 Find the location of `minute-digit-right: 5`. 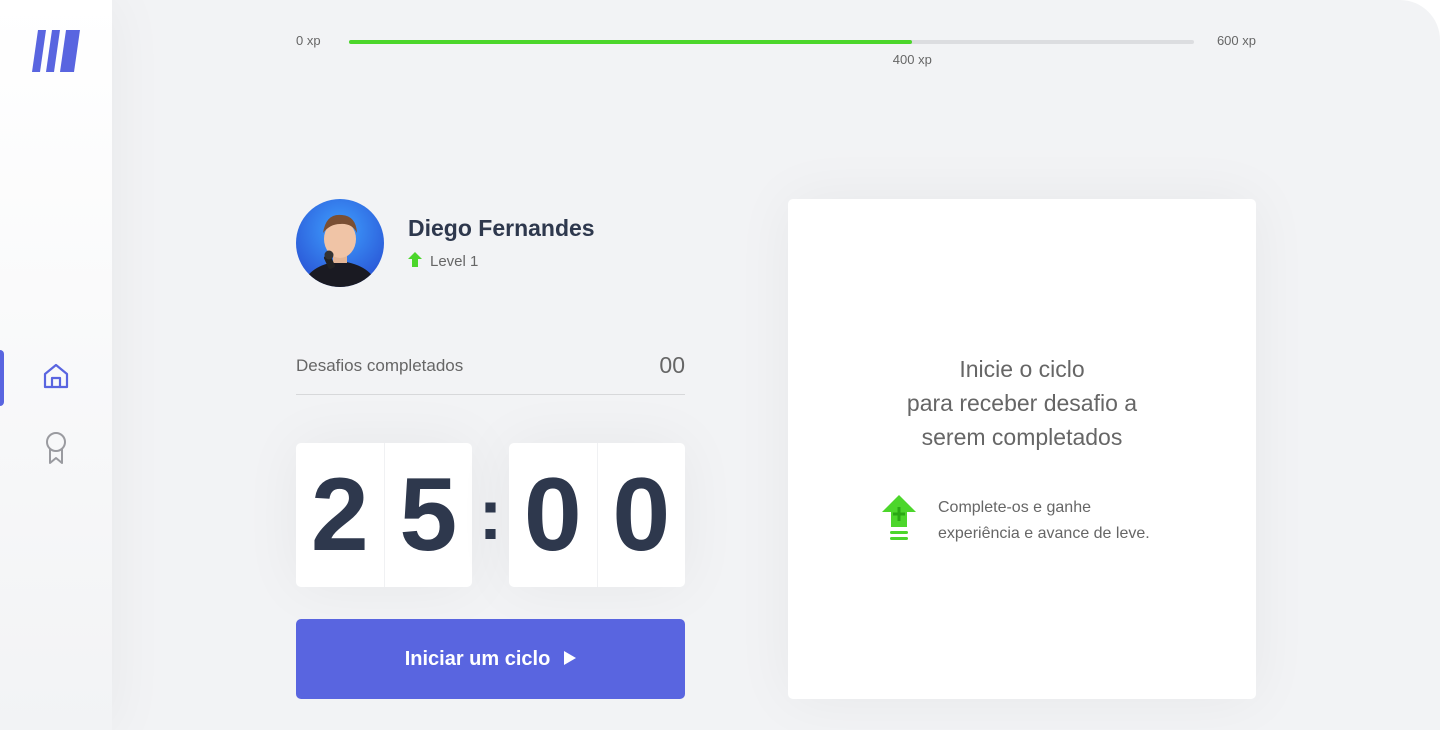

minute-digit-right: 5 is located at coordinates (428, 515).